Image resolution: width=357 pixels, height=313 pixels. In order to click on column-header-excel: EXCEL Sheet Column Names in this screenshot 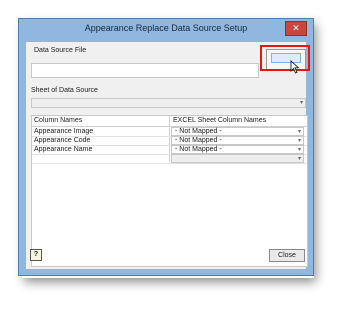, I will do `click(220, 120)`.